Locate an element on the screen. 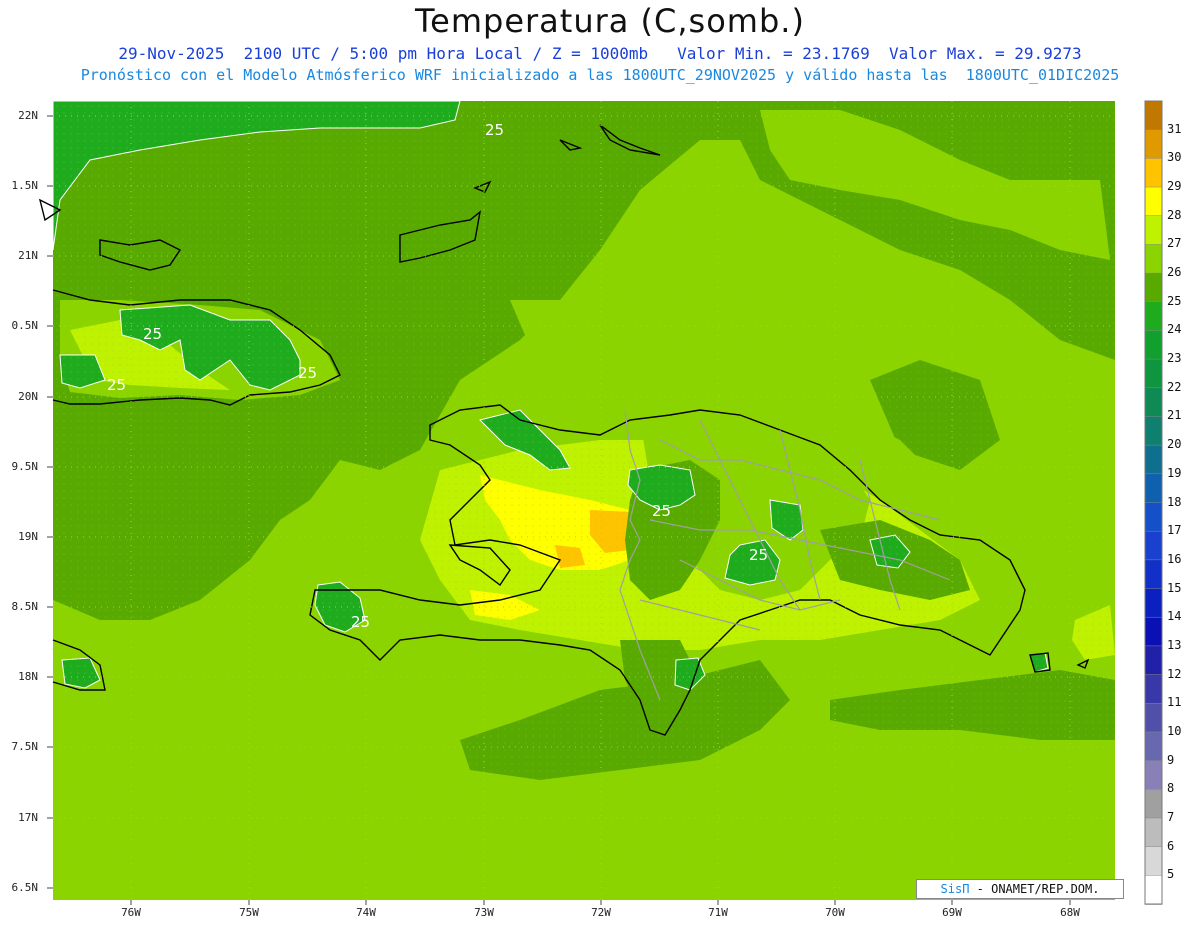  colorbar-label: 8 is located at coordinates (1171, 788).